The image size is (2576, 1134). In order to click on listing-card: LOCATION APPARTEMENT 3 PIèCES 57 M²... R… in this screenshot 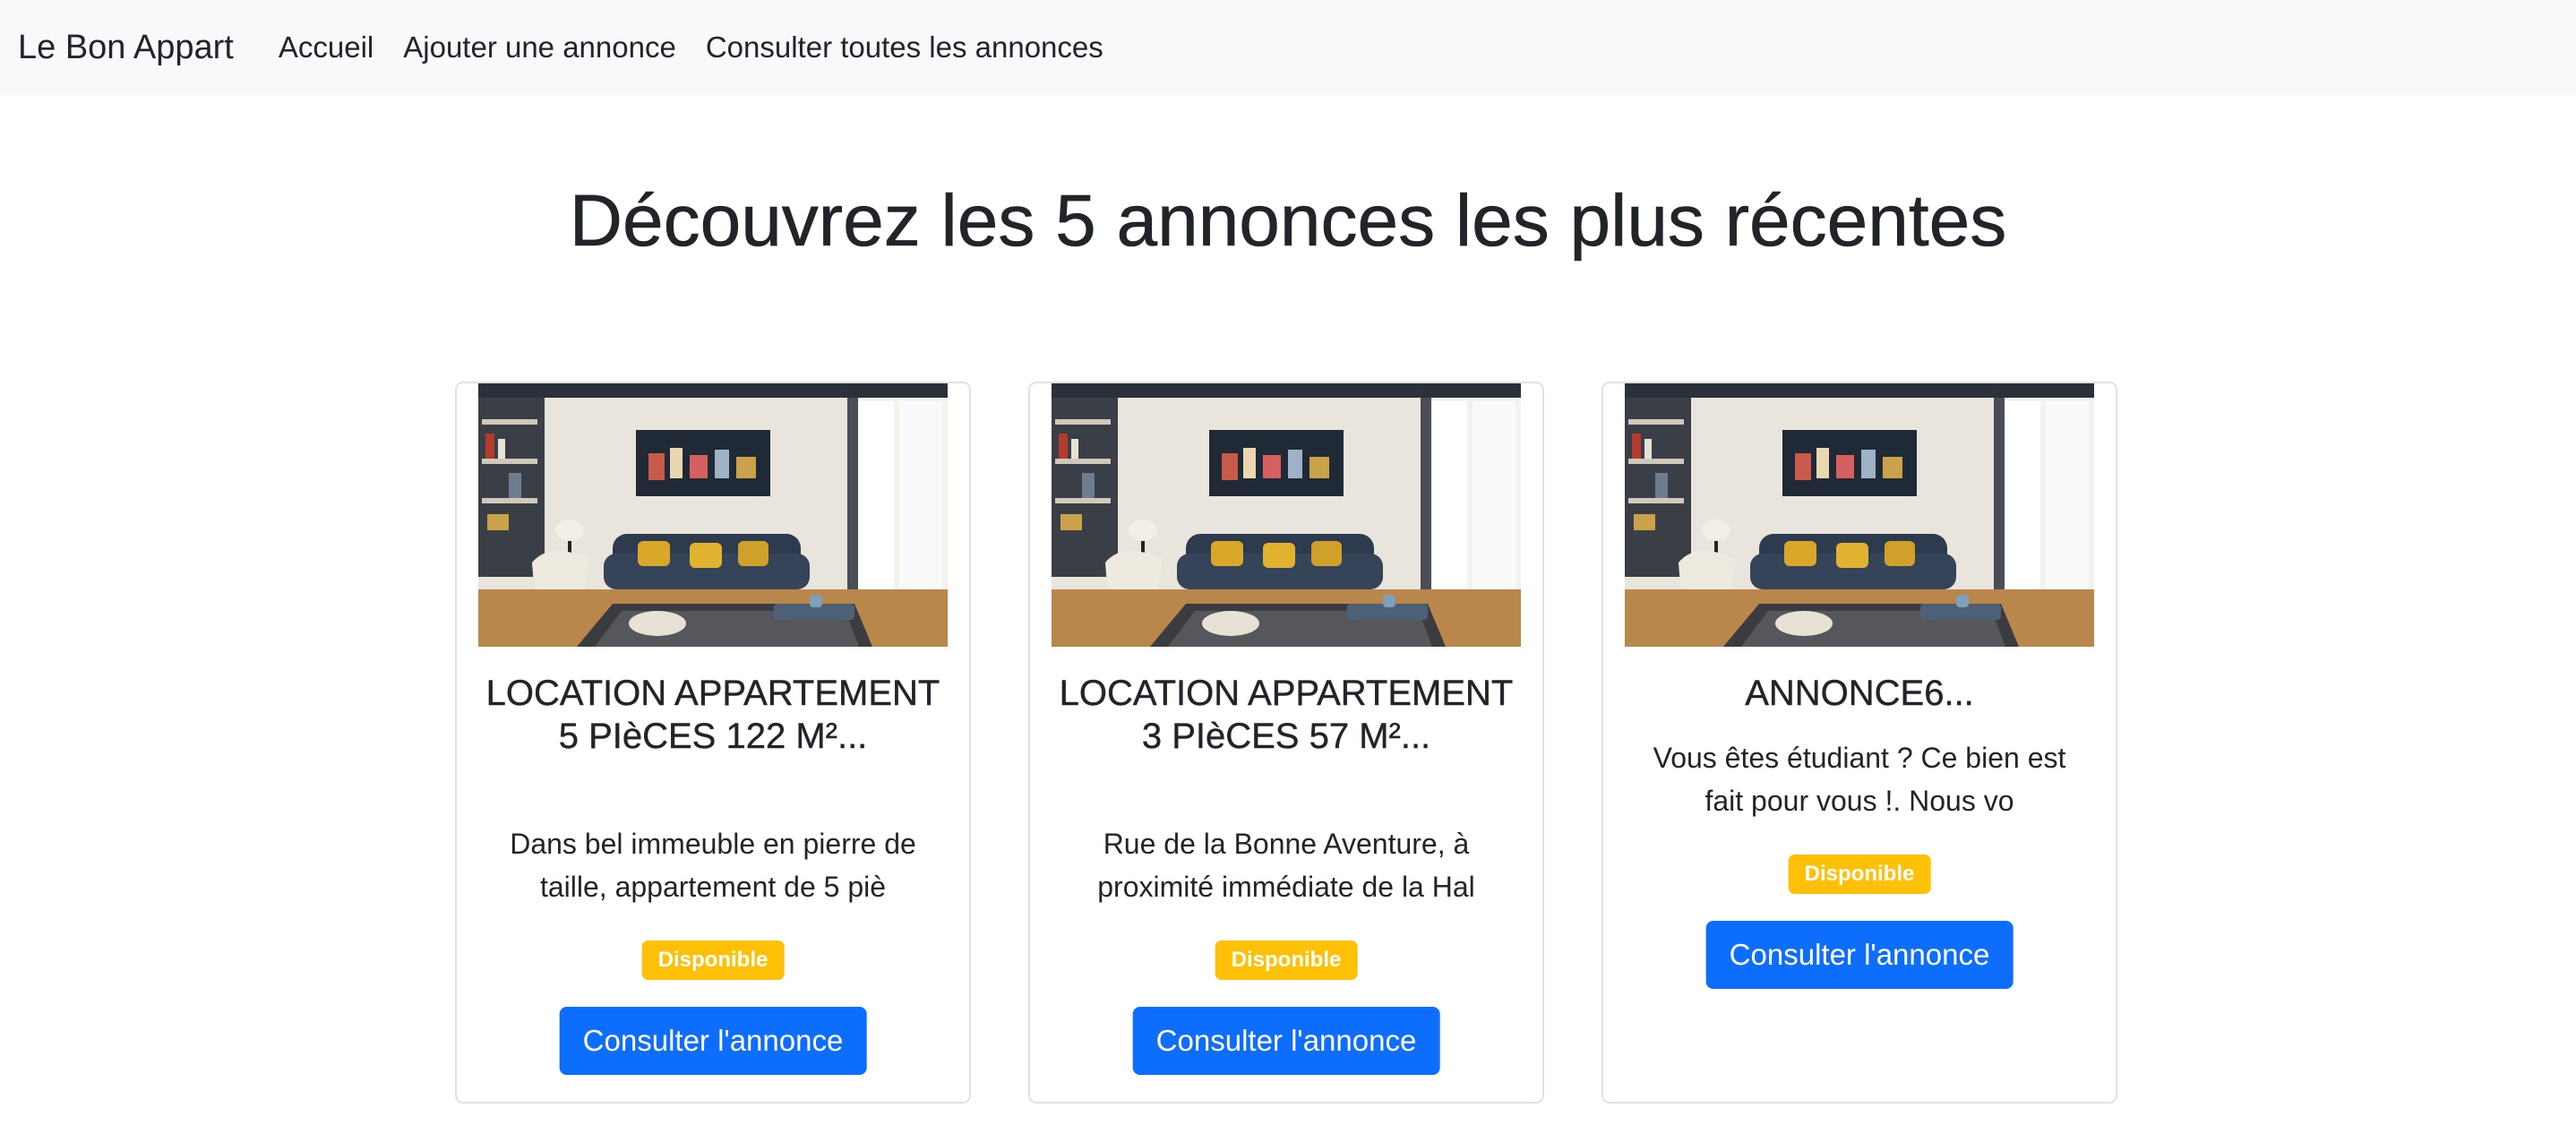, I will do `click(1286, 743)`.